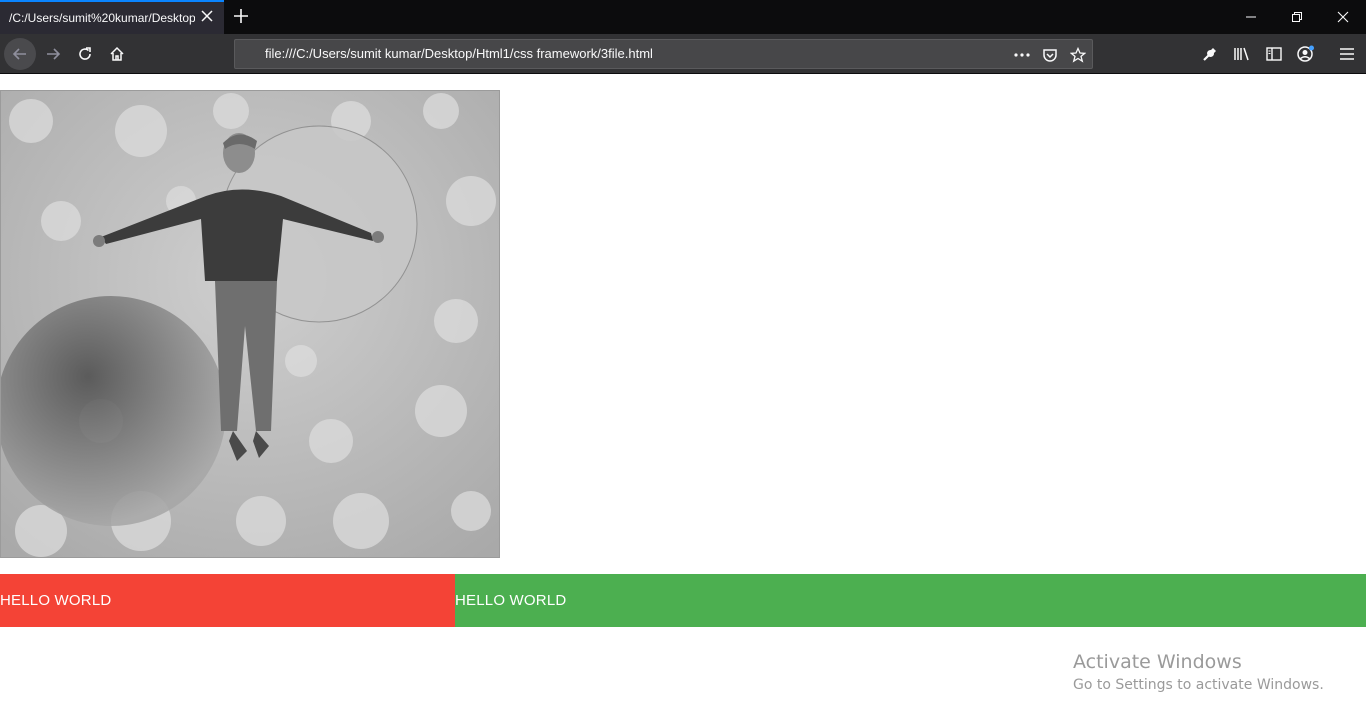 The height and width of the screenshot is (728, 1366). Describe the element at coordinates (1347, 54) in the screenshot. I see `menu-icon` at that location.